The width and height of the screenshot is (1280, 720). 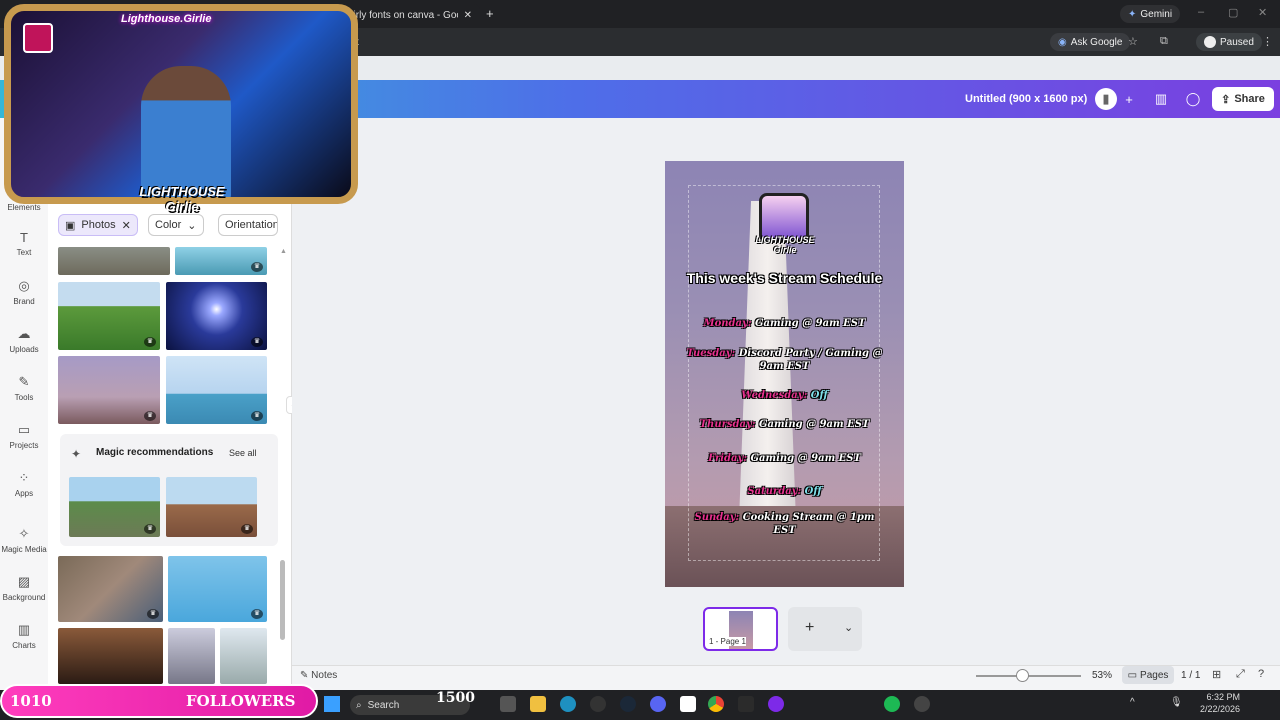 I want to click on page-count: 1 / 1, so click(x=1191, y=675).